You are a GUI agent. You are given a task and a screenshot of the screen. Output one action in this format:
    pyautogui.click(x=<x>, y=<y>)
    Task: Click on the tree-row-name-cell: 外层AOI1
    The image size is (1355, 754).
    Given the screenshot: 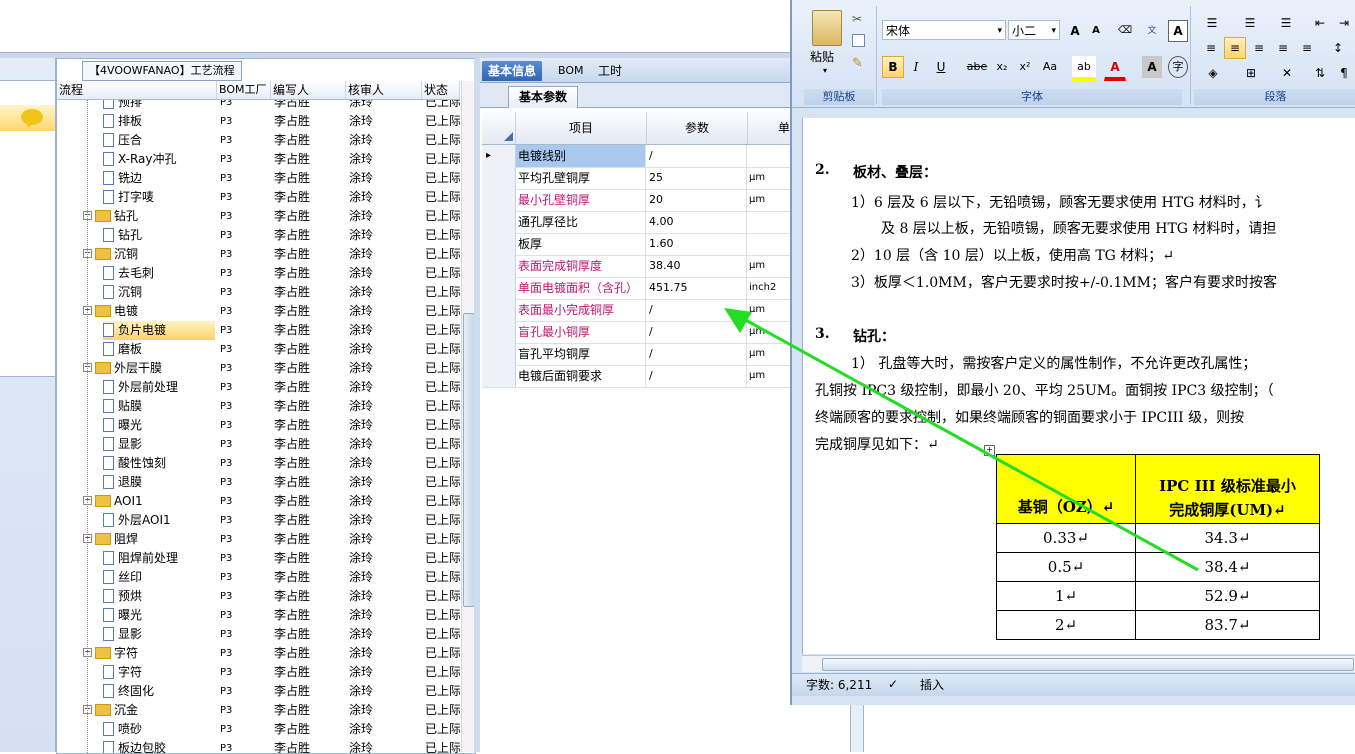 What is the action you would take?
    pyautogui.click(x=159, y=520)
    